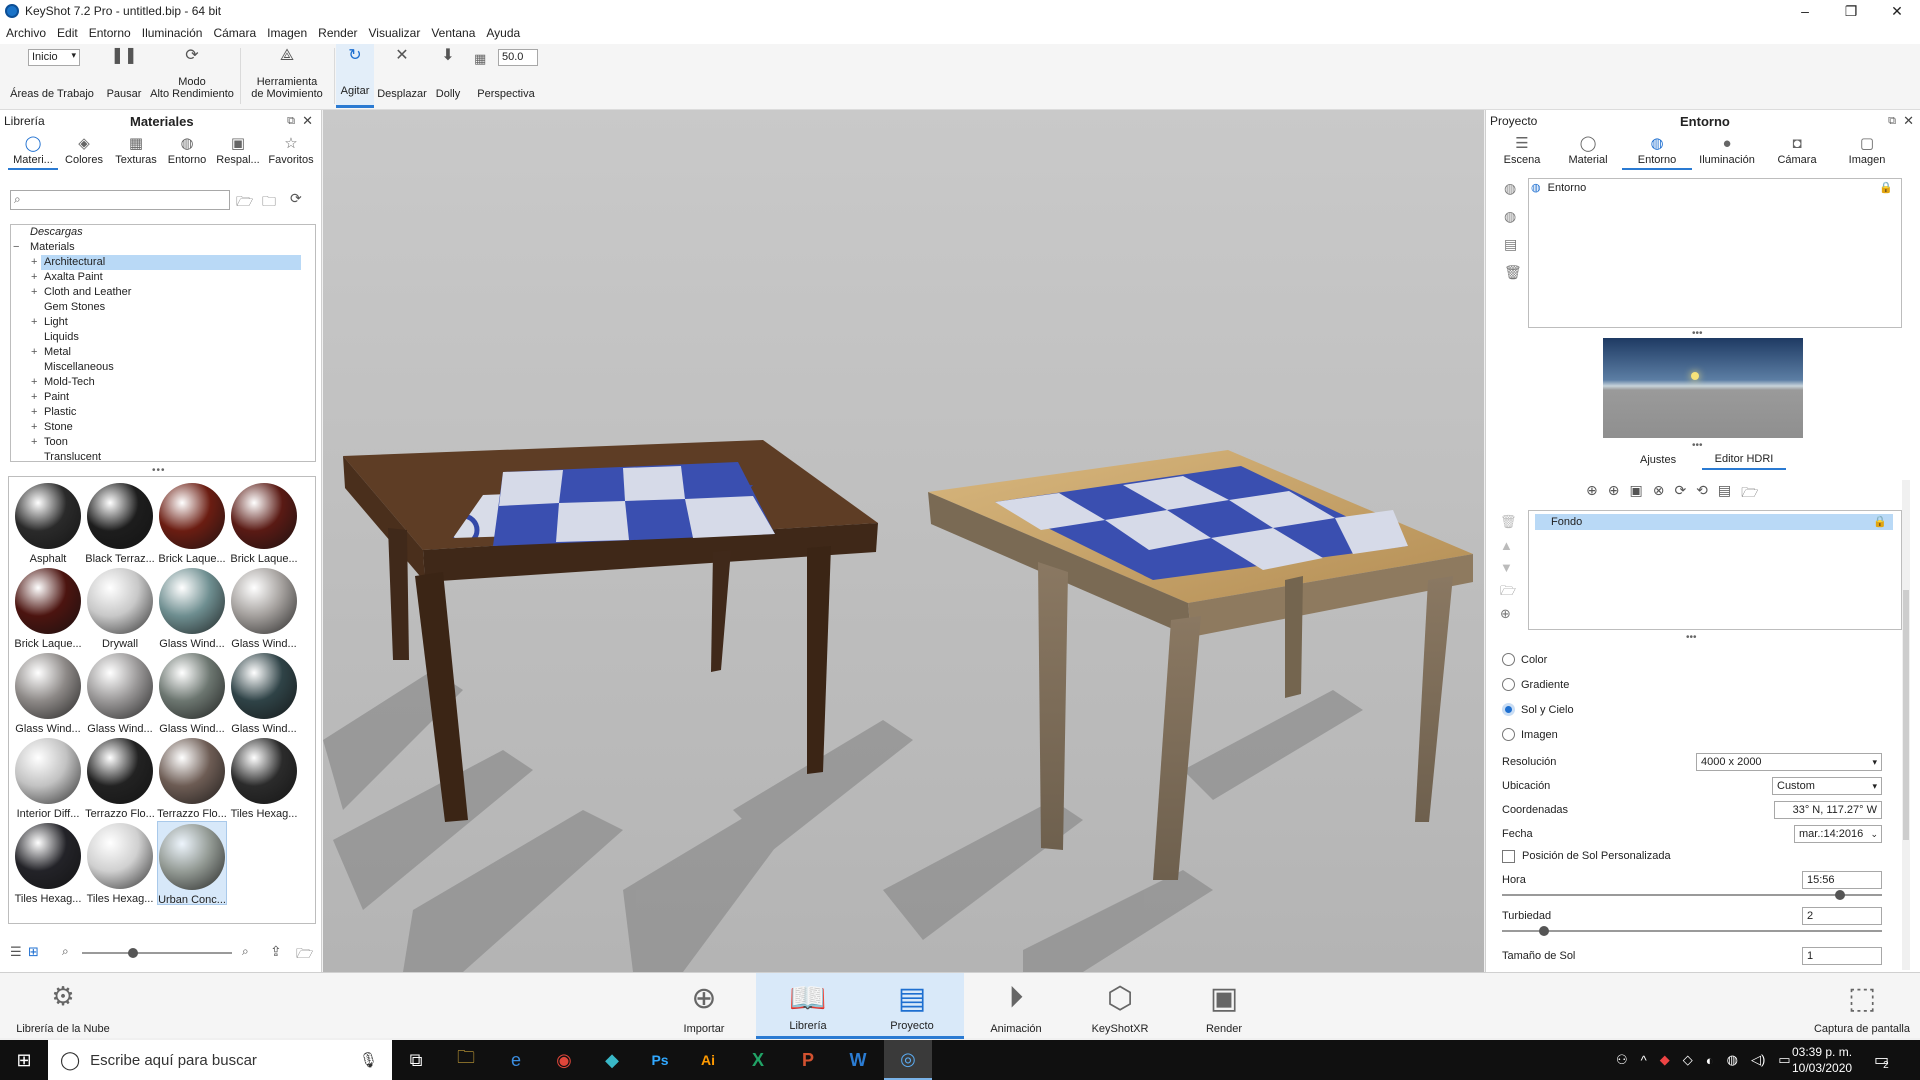 This screenshot has height=1080, width=1920. I want to click on menu-render: Render, so click(337, 33).